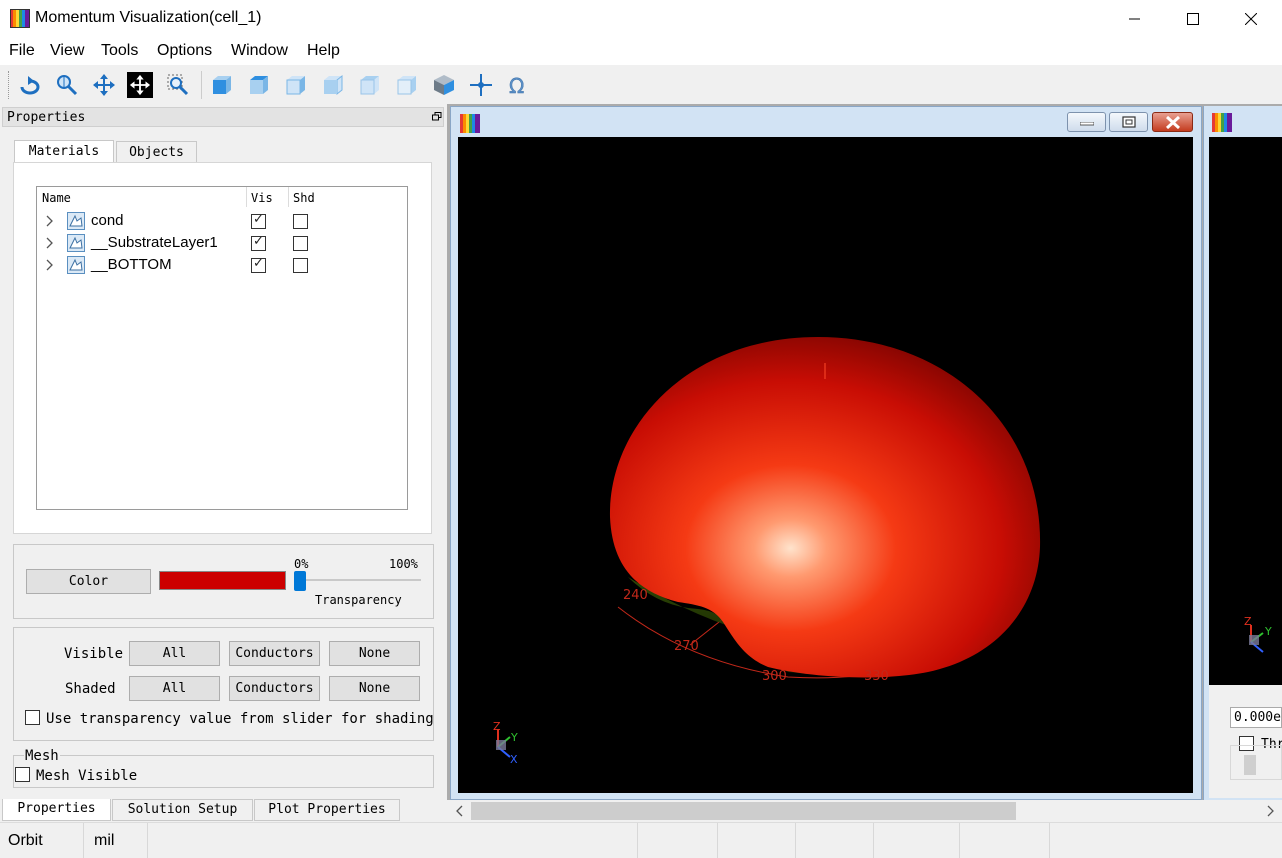 The width and height of the screenshot is (1282, 858). Describe the element at coordinates (76, 265) in the screenshot. I see `material-icon` at that location.